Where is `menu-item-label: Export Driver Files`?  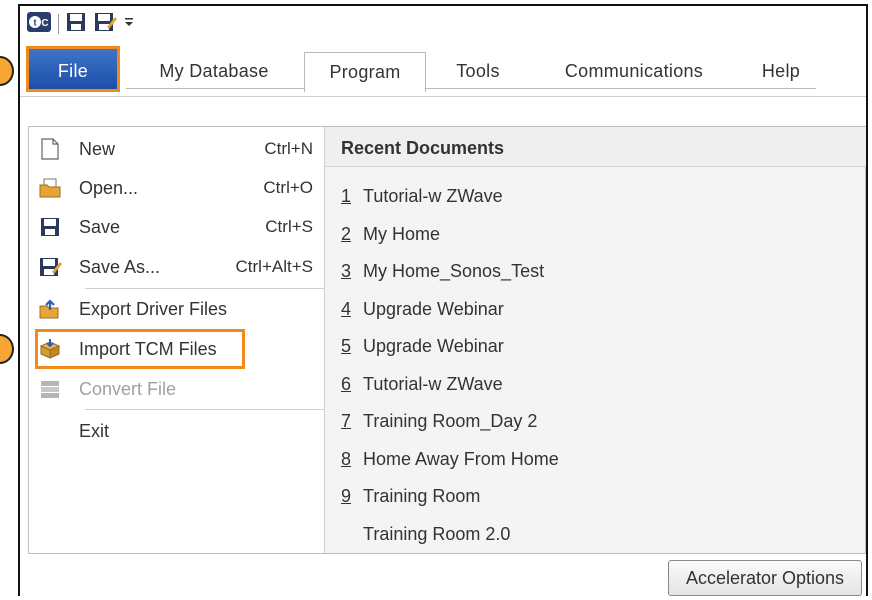 menu-item-label: Export Driver Files is located at coordinates (153, 308).